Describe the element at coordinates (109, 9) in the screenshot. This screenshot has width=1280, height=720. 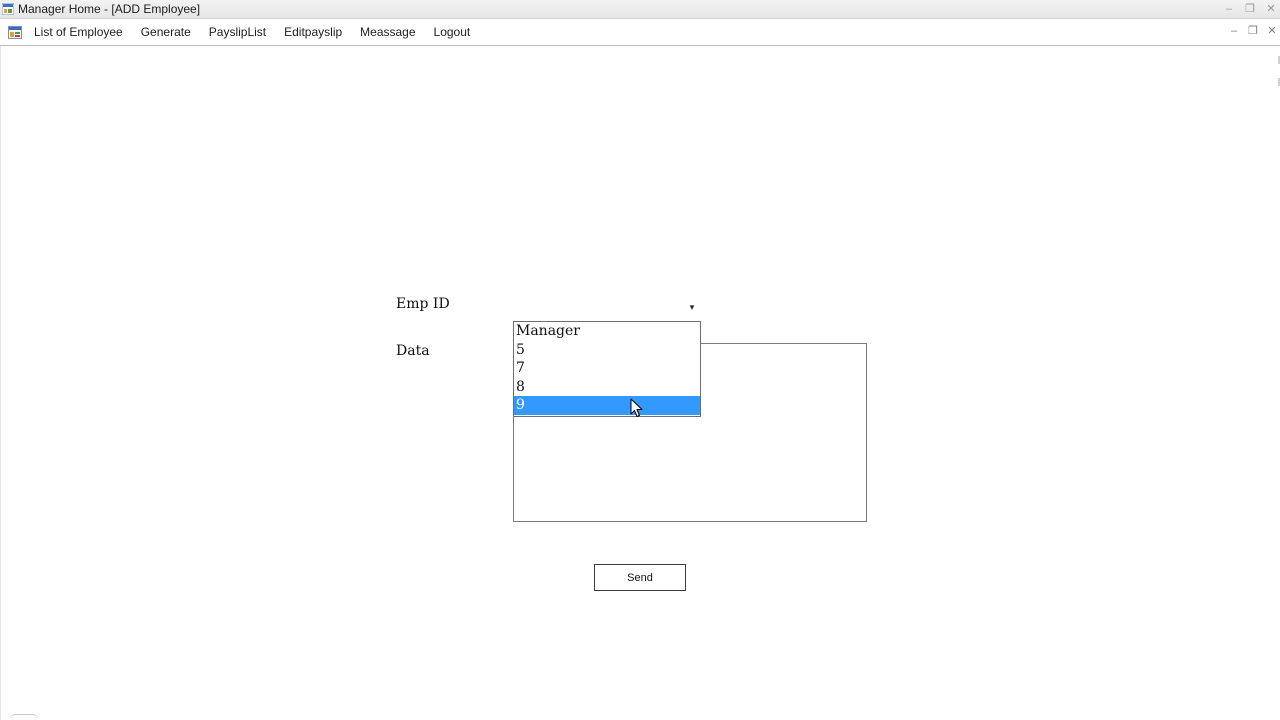
I see `window-title: Manager Home - [ADD Employee]` at that location.